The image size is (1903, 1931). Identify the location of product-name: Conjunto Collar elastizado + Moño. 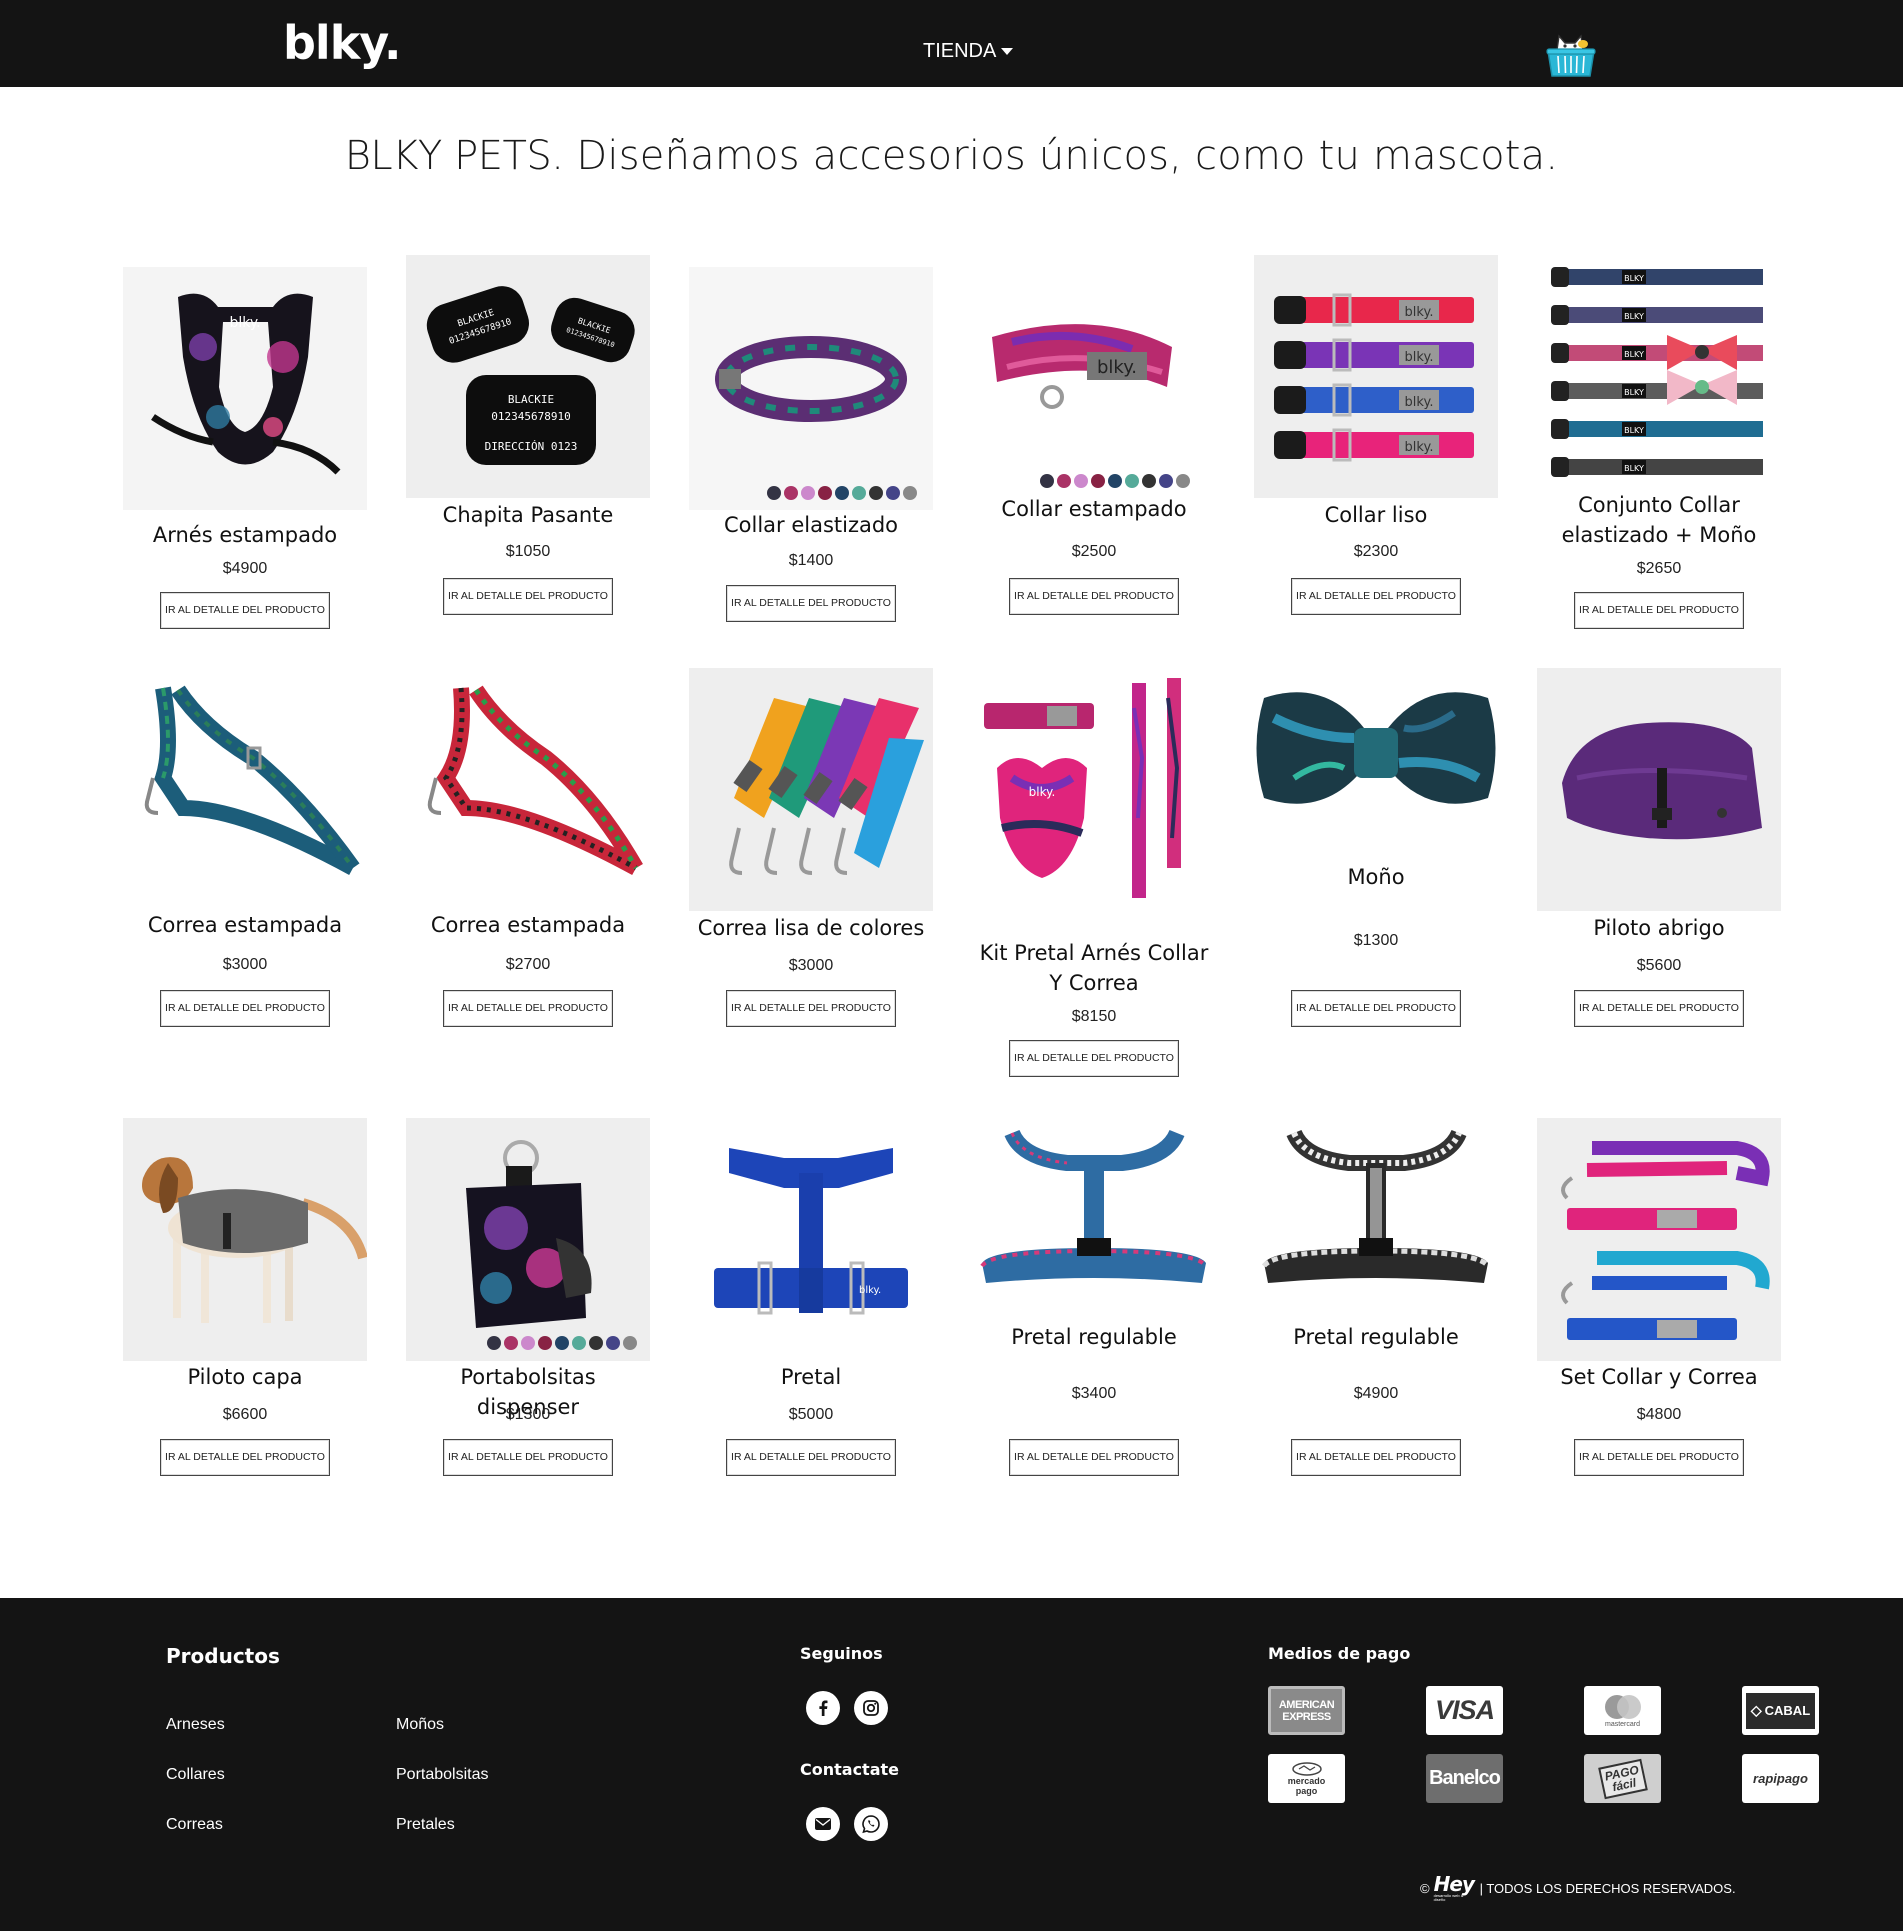
(1659, 520).